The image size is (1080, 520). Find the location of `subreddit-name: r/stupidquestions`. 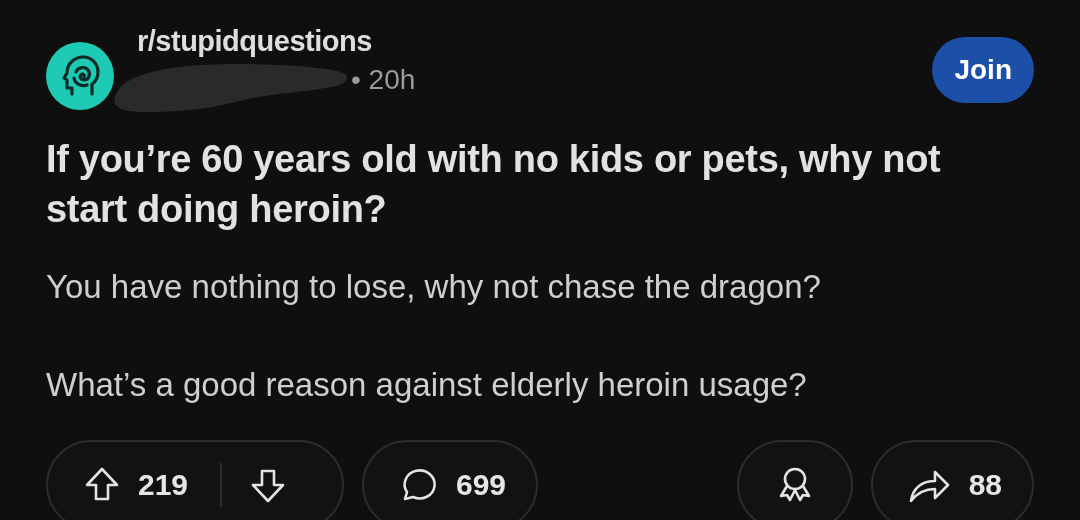

subreddit-name: r/stupidquestions is located at coordinates (535, 42).